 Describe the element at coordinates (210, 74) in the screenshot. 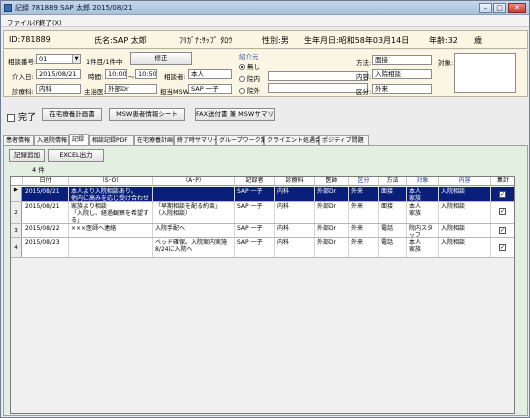

I see `partner-field: 本人` at that location.